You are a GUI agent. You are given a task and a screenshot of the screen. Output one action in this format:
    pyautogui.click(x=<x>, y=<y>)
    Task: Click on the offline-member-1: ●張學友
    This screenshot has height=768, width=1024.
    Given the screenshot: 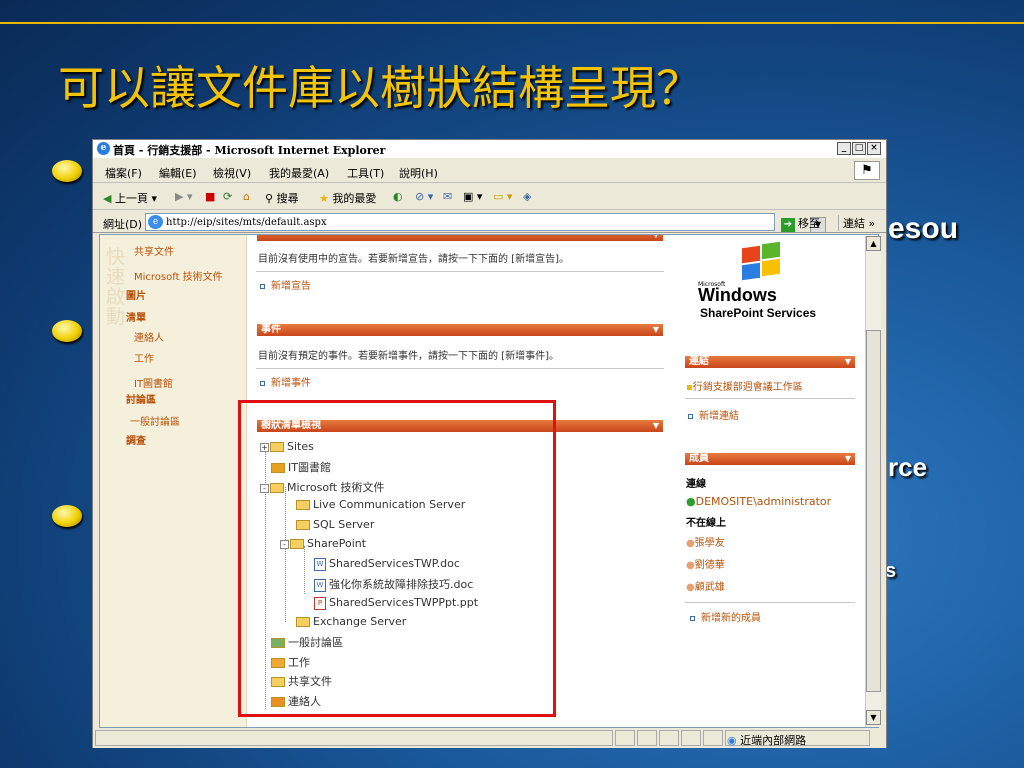 What is the action you would take?
    pyautogui.click(x=705, y=541)
    